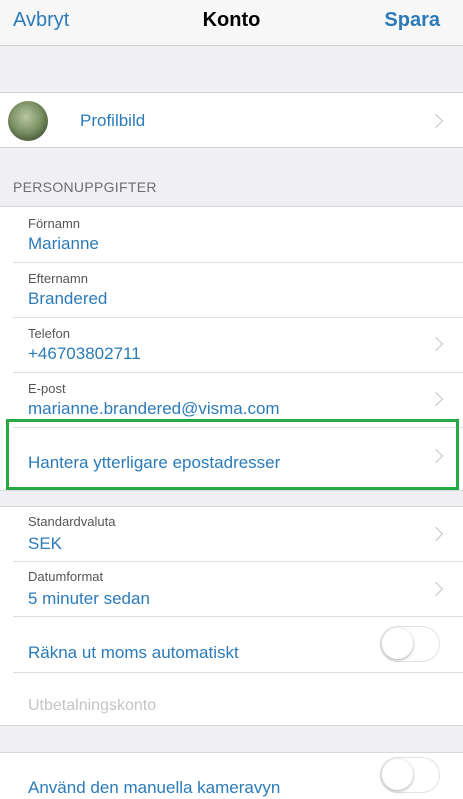 The width and height of the screenshot is (463, 799). What do you see at coordinates (58, 278) in the screenshot?
I see `last-name-label: Efternamn` at bounding box center [58, 278].